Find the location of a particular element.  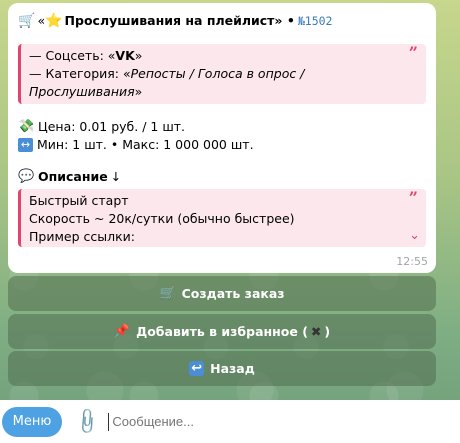

minmax-row: ↔ Мин: 1 шт. • Макс: 1 000 000 шт. is located at coordinates (222, 145).